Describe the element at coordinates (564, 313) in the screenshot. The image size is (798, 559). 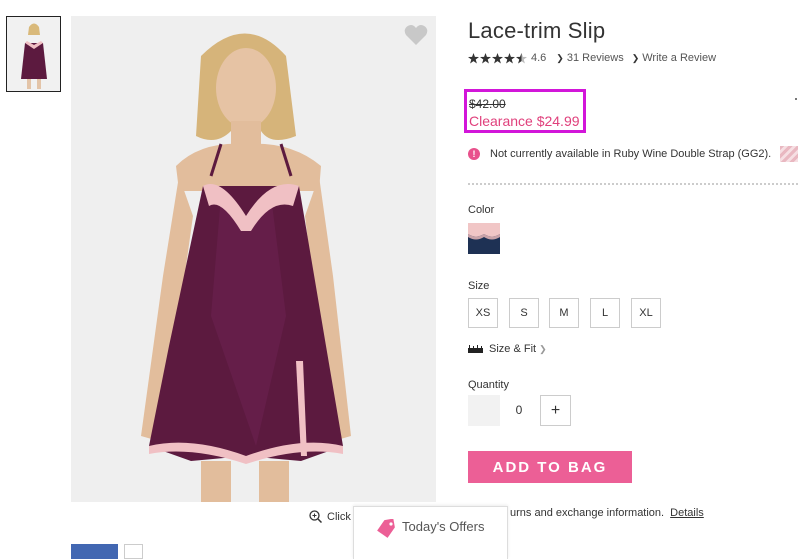
I see `size-option-m: M` at that location.